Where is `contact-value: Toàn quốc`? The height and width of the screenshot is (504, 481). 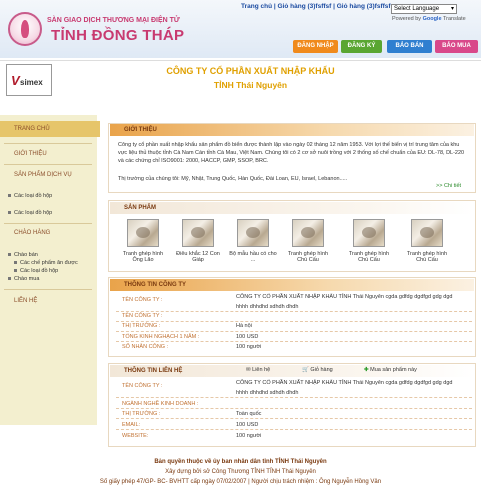 contact-value: Toàn quốc is located at coordinates (249, 414).